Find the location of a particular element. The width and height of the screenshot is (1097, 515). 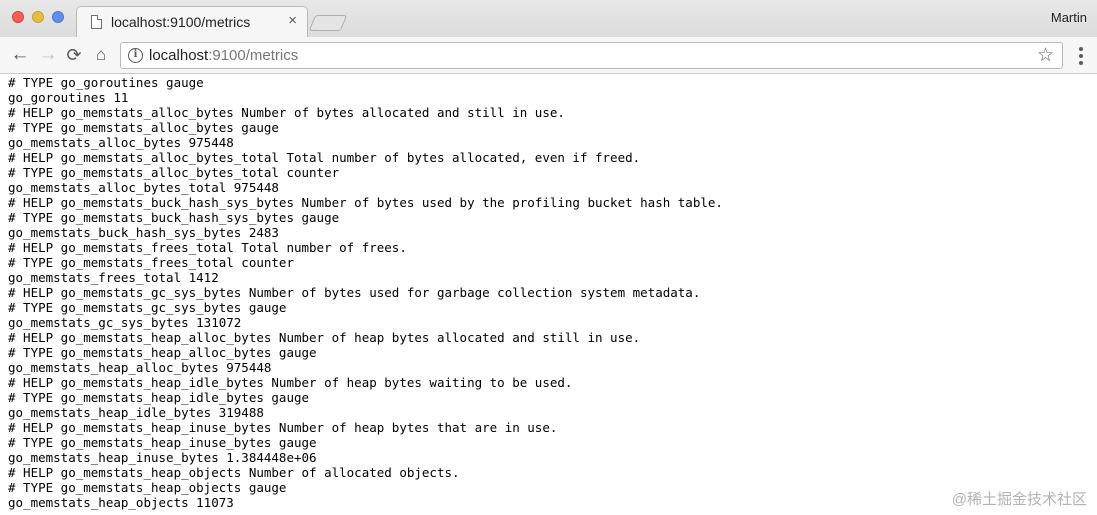

metrics-line: # TYPE go_memstats_frees_total counter is located at coordinates (151, 262).